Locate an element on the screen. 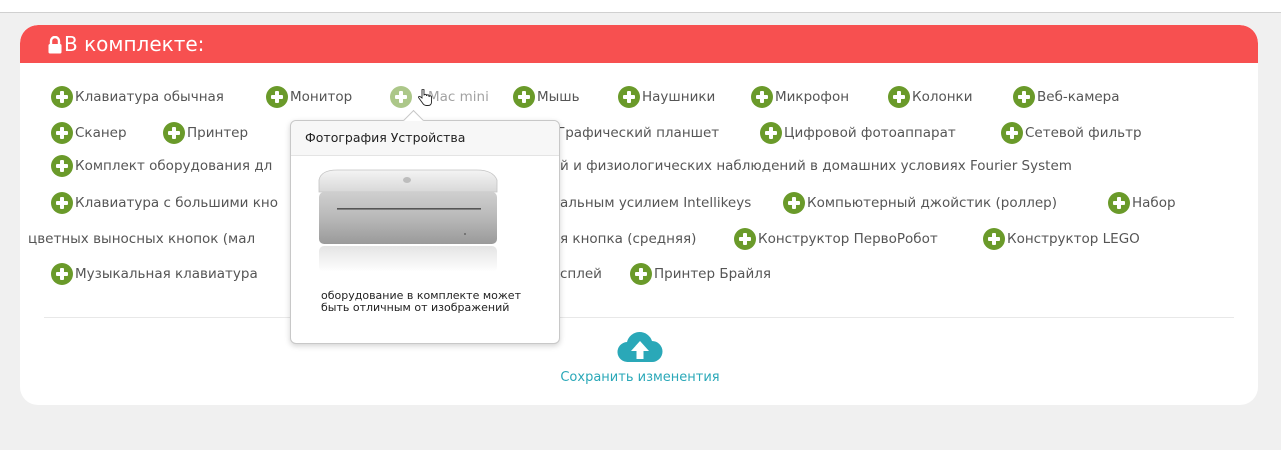 The image size is (1281, 450). add-item-joystick: Компьютерный джойстик (роллер) is located at coordinates (920, 203).